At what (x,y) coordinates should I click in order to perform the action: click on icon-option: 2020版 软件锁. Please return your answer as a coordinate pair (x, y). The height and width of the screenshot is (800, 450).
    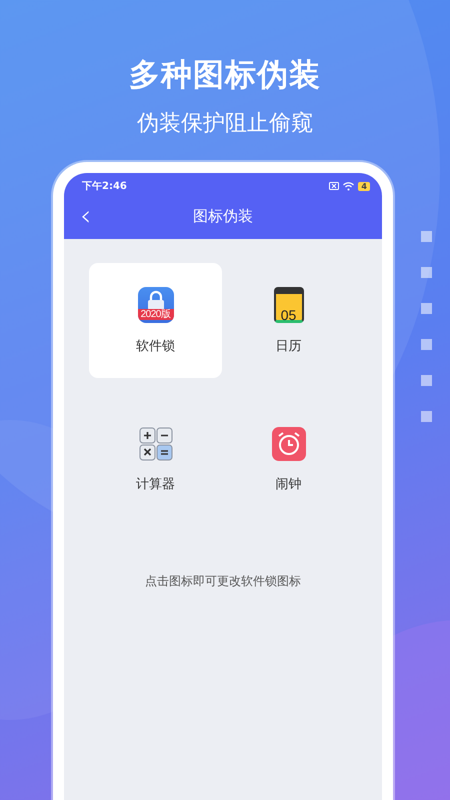
    Looking at the image, I should click on (155, 320).